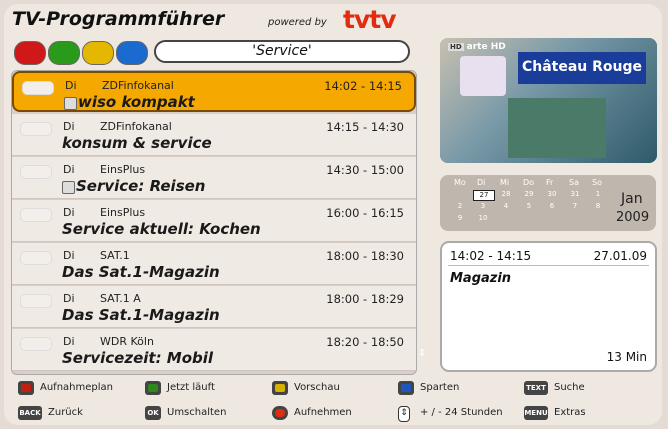  I want to click on tvtv-logo: tvtv, so click(369, 19).